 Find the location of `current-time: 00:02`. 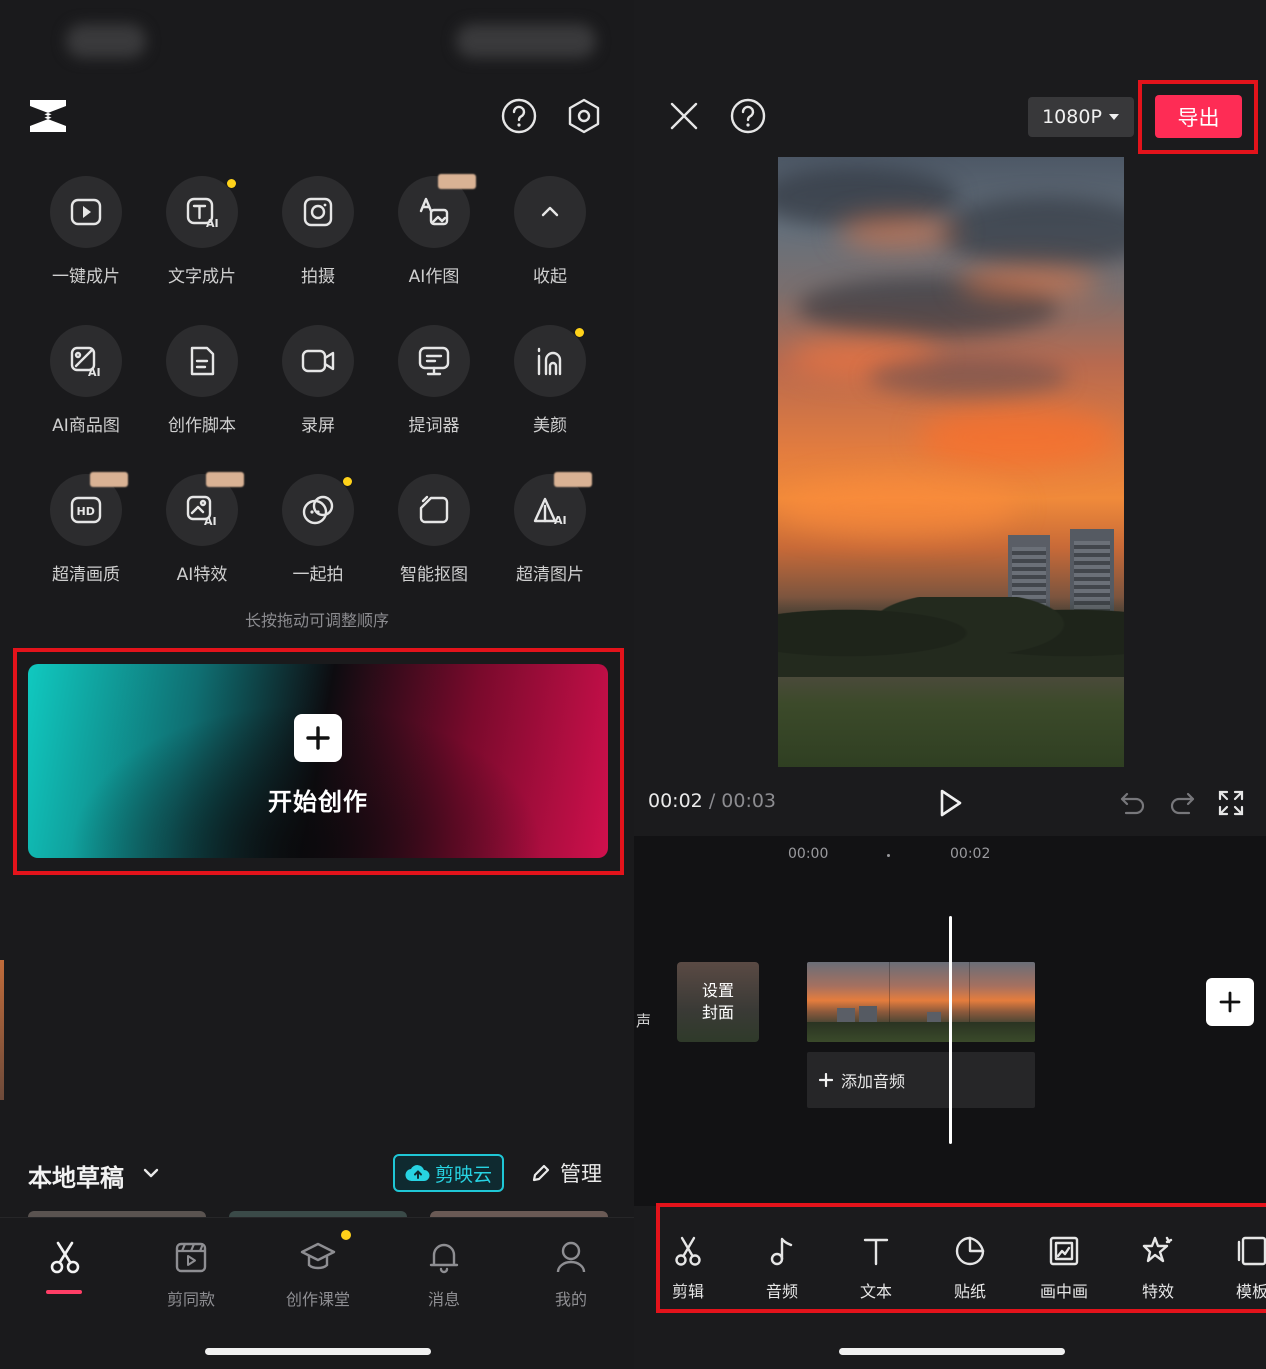

current-time: 00:02 is located at coordinates (675, 801).